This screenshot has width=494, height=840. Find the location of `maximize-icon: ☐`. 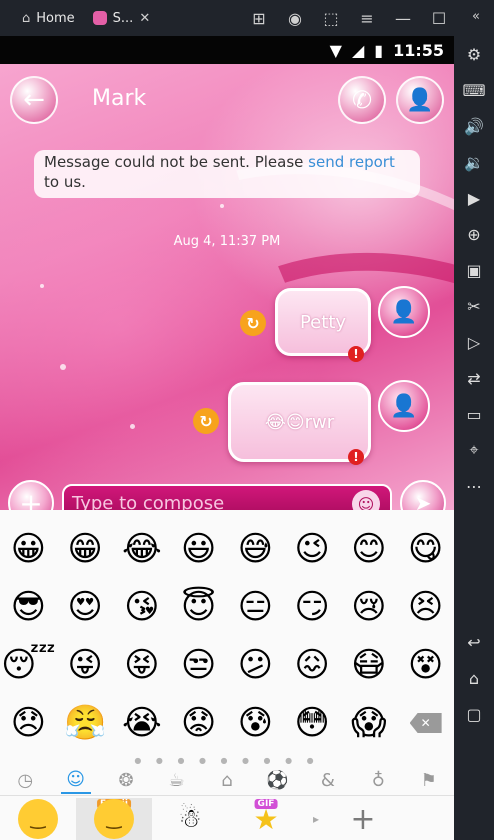

maximize-icon: ☐ is located at coordinates (439, 18).